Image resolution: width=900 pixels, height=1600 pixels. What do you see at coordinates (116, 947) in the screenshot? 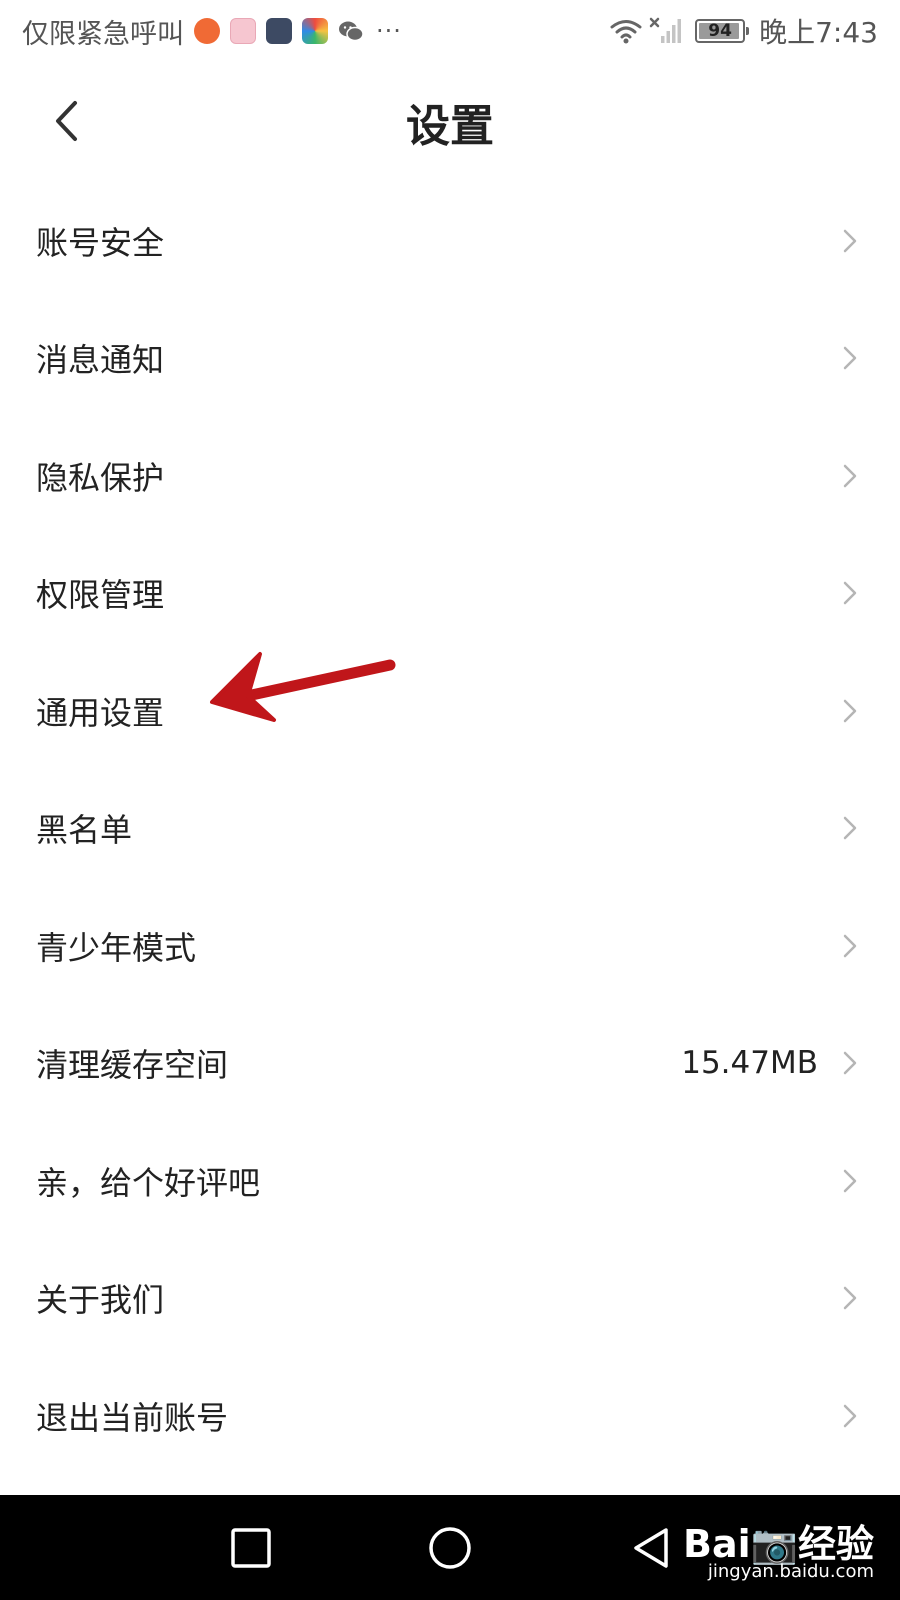
I see `settings-item-label: 青少年模式` at bounding box center [116, 947].